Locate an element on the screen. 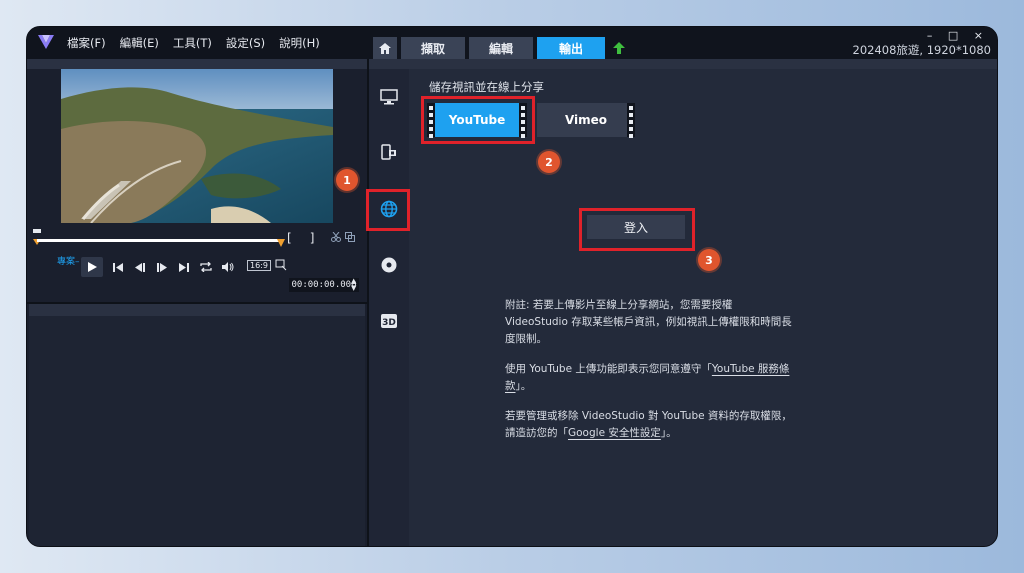 Image resolution: width=1024 pixels, height=573 pixels. skip-end-icon is located at coordinates (184, 267).